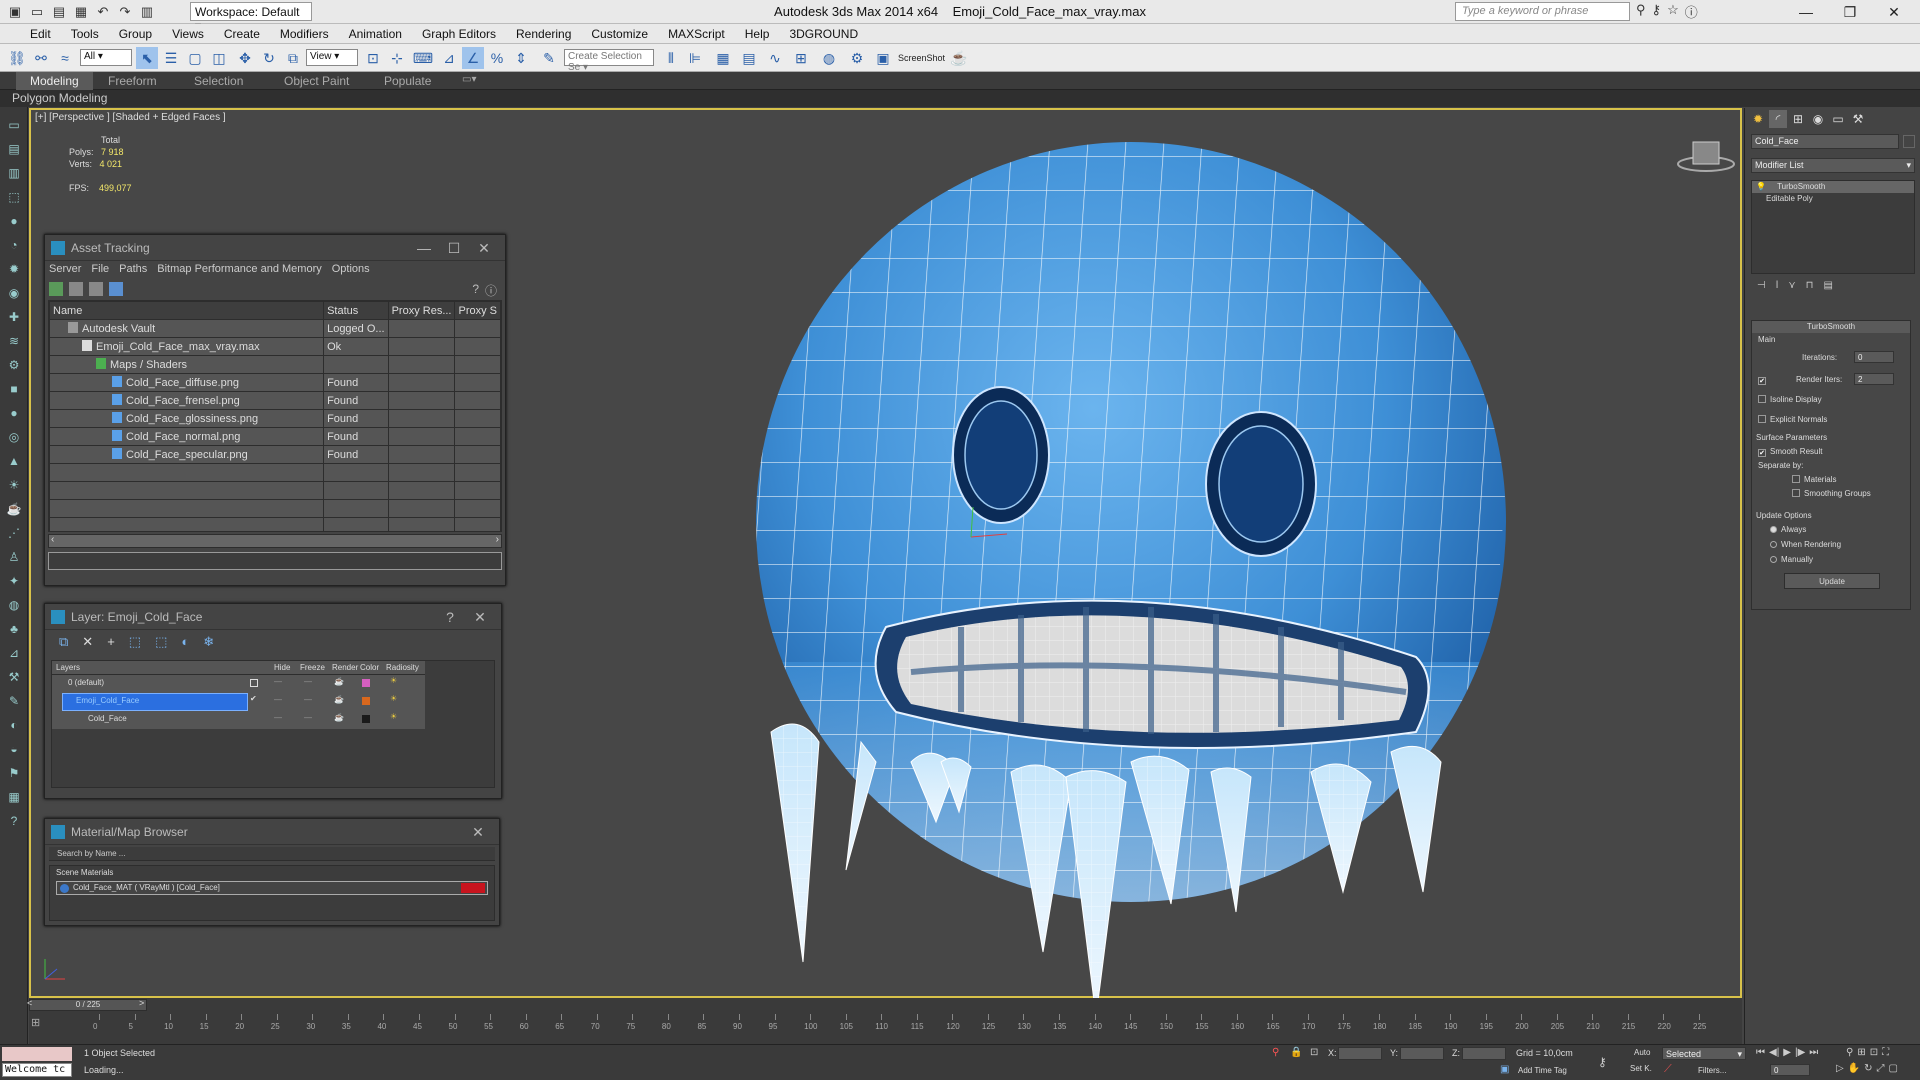  Describe the element at coordinates (238, 720) in the screenshot. I see `layer-row: Cold_Face — — ☕ ☀` at that location.